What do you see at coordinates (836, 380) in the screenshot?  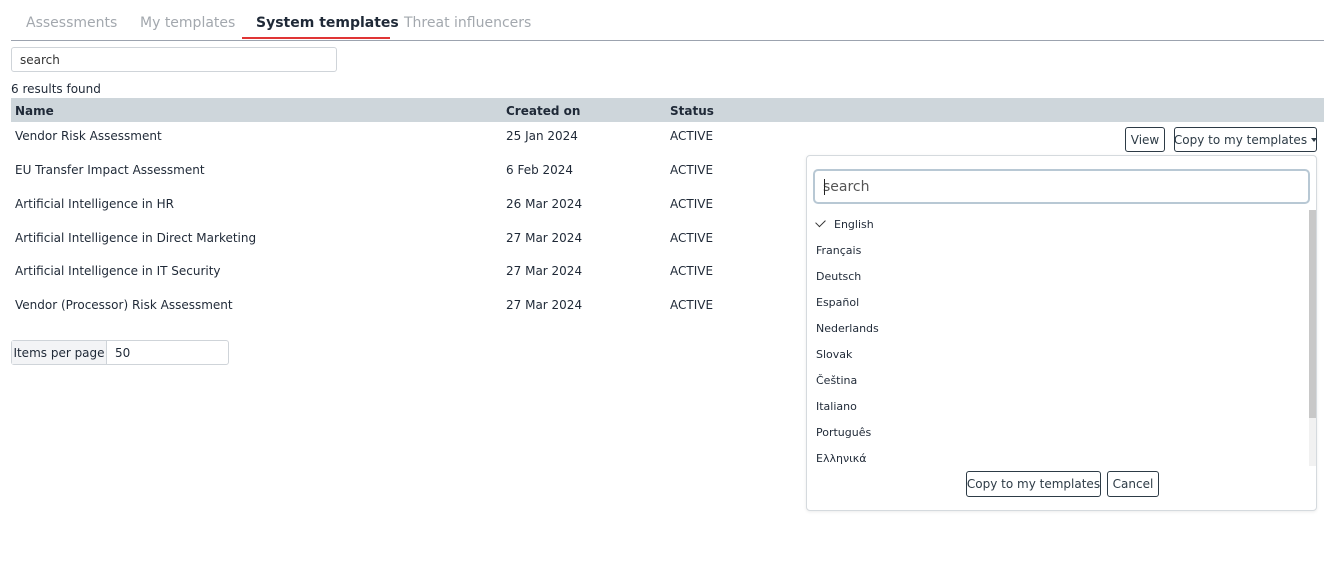 I see `language-option-cestina: Čeština` at bounding box center [836, 380].